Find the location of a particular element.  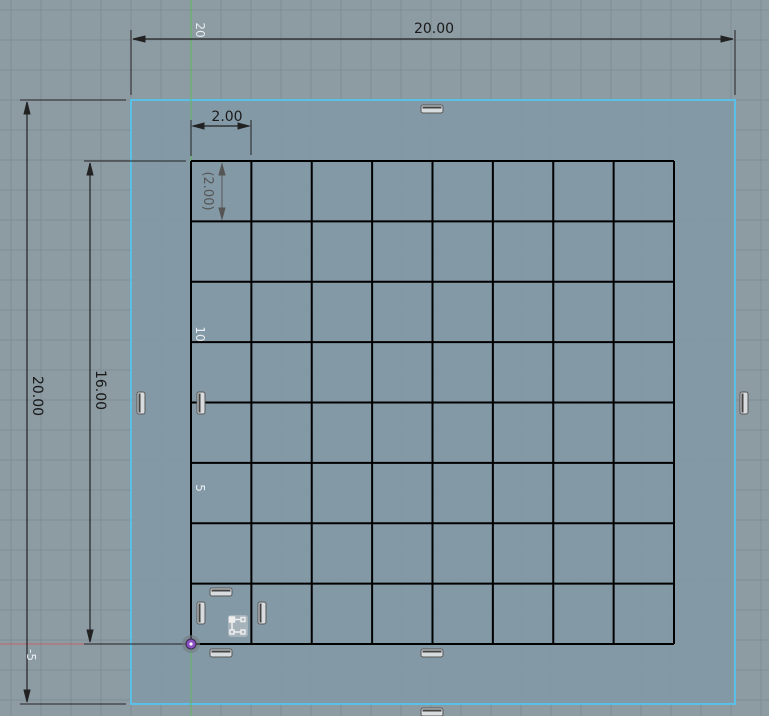

origin-point is located at coordinates (191, 644).